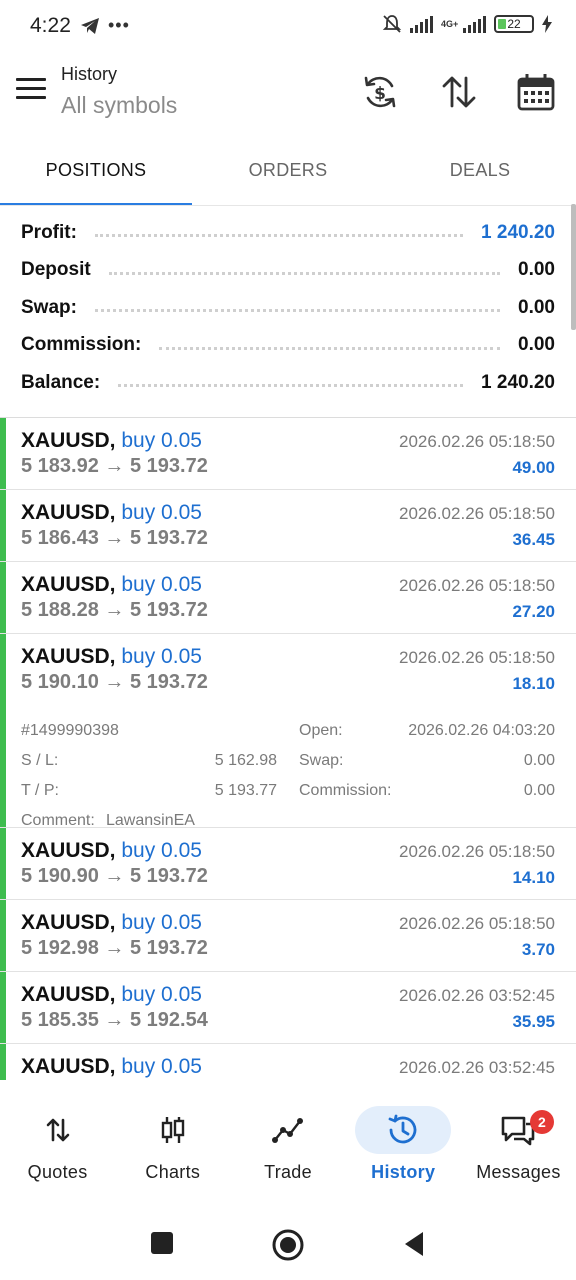  What do you see at coordinates (403, 1145) in the screenshot?
I see `nav-history: History` at bounding box center [403, 1145].